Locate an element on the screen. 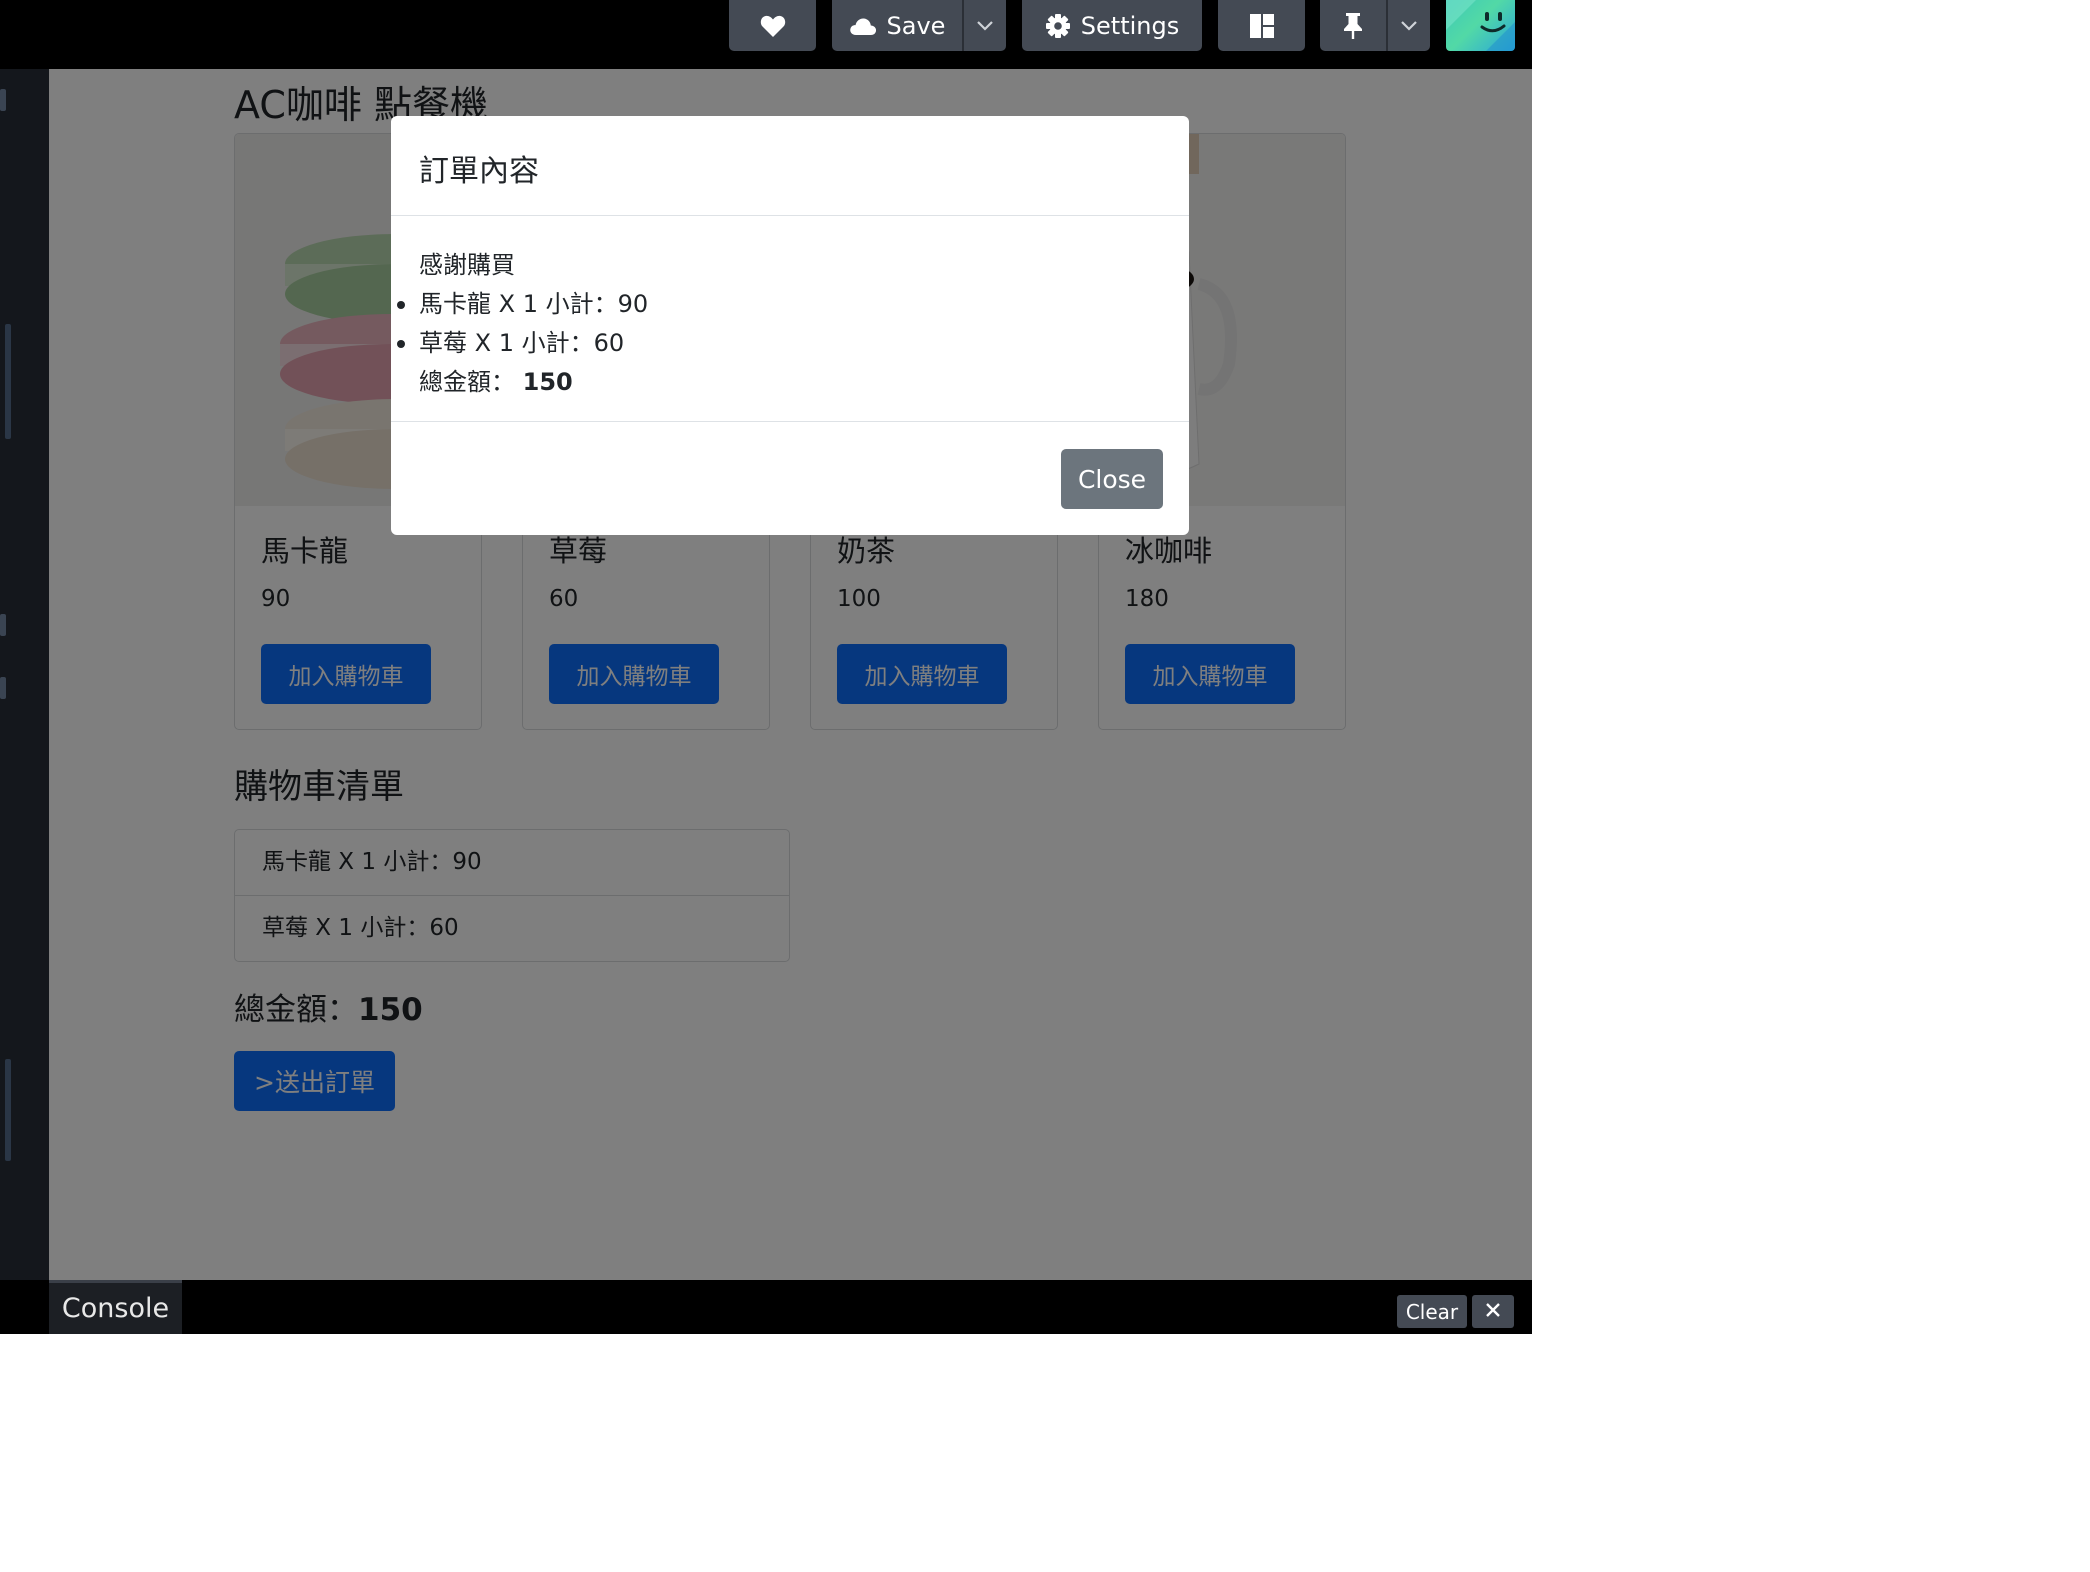 The height and width of the screenshot is (1572, 2090). order-item: 馬卡龍 X 1 小計：90 is located at coordinates (778, 304).